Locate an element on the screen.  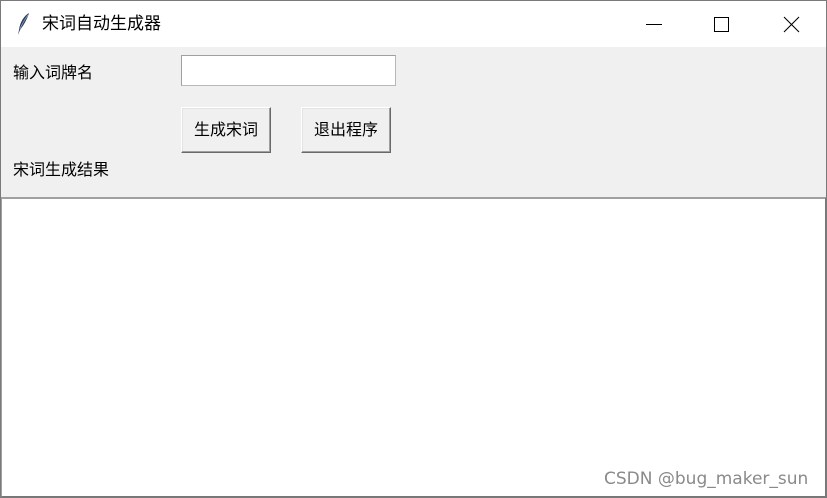
watermark: CSDN @bug_maker_sun is located at coordinates (706, 479).